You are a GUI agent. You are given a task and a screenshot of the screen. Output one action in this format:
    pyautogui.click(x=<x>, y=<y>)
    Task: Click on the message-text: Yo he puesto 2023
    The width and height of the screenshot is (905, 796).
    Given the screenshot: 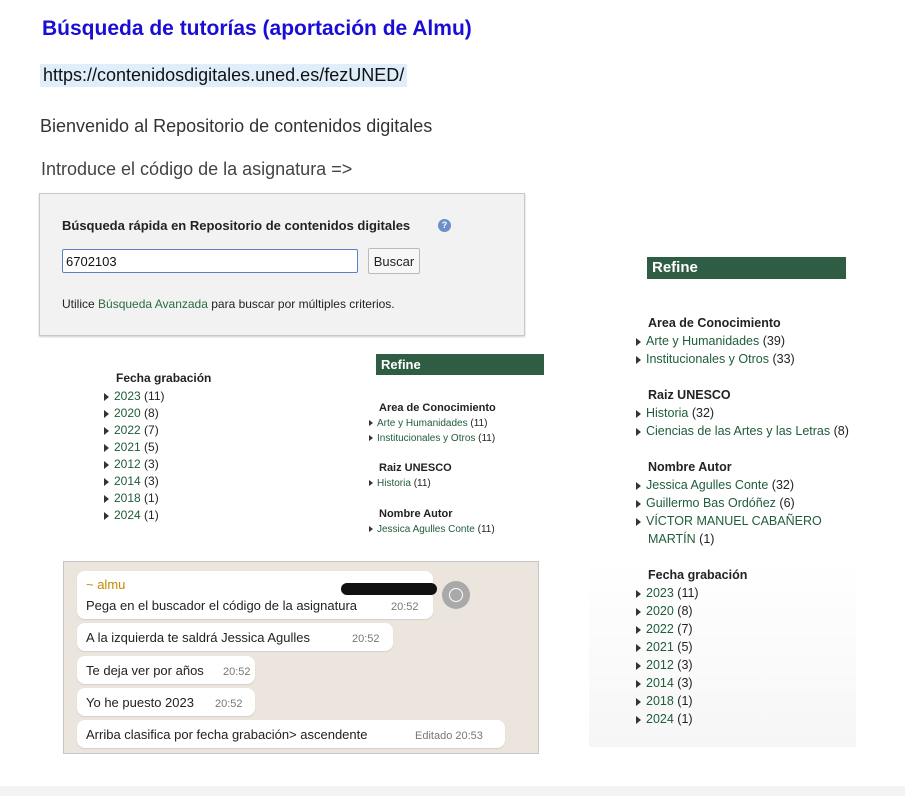 What is the action you would take?
    pyautogui.click(x=140, y=702)
    